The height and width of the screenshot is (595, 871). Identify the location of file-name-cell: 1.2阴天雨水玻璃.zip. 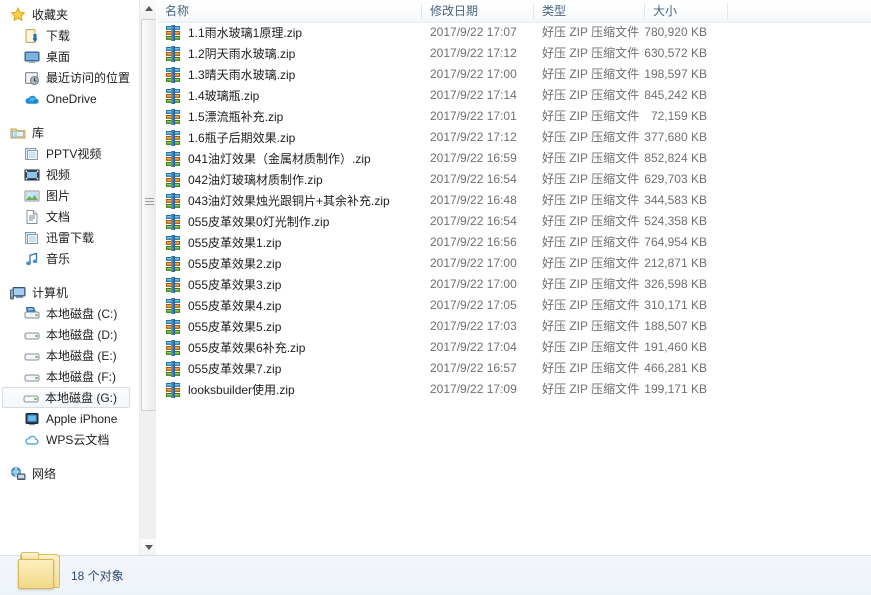
(230, 53).